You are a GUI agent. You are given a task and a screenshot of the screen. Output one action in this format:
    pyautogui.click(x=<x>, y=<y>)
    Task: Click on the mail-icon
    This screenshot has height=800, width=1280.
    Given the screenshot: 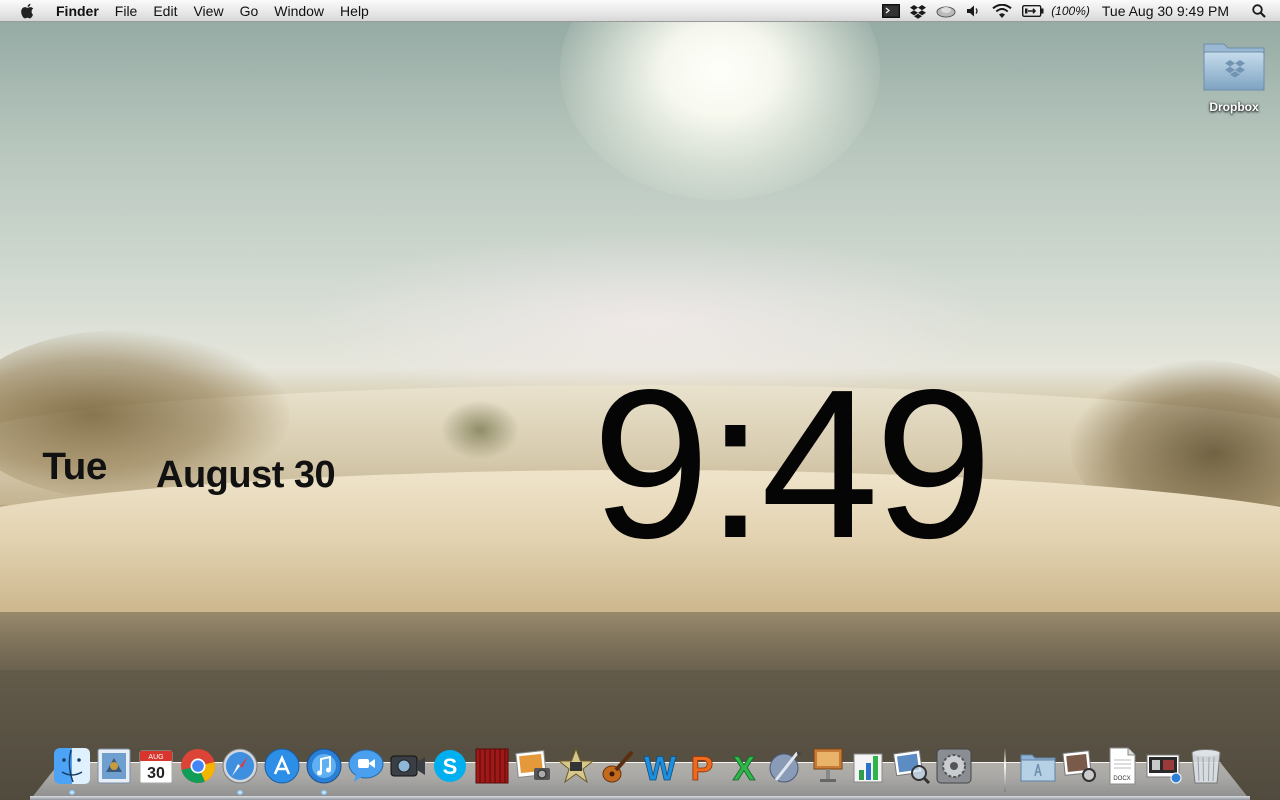 What is the action you would take?
    pyautogui.click(x=114, y=766)
    